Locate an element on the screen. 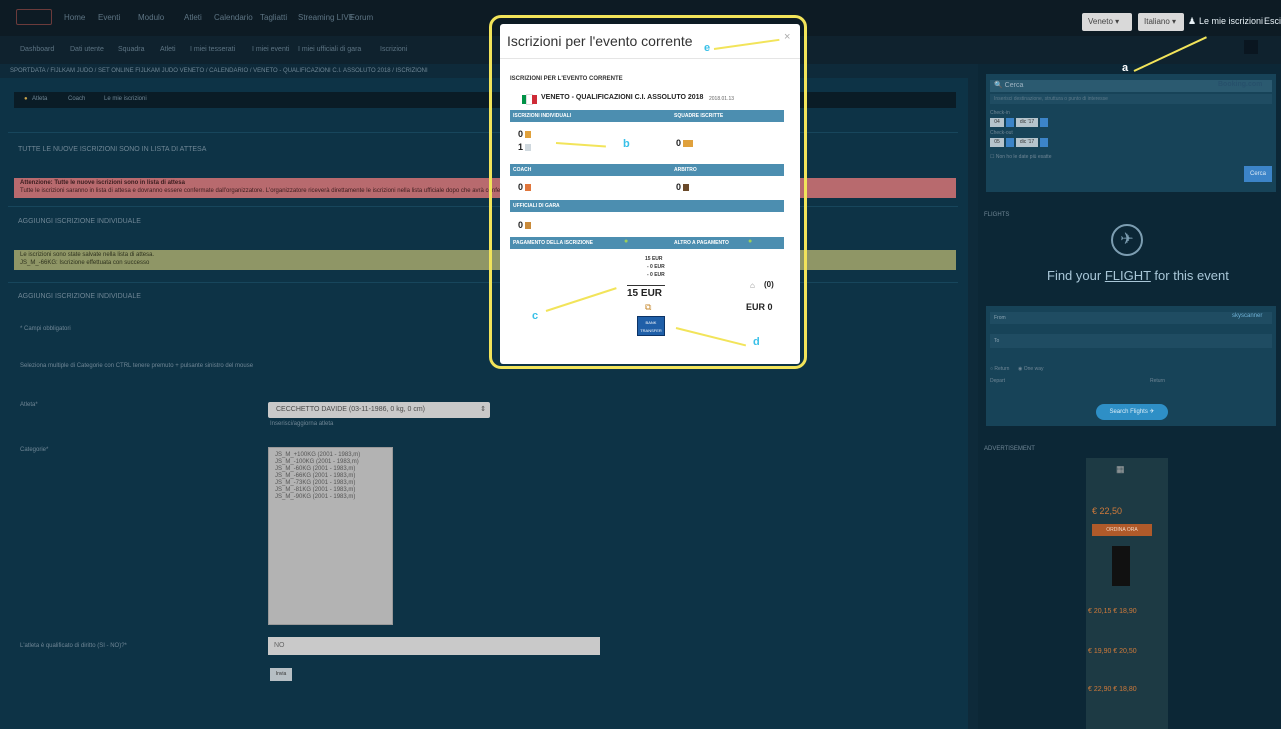 This screenshot has height=729, width=1281. return-radio: ○ Return is located at coordinates (999, 369).